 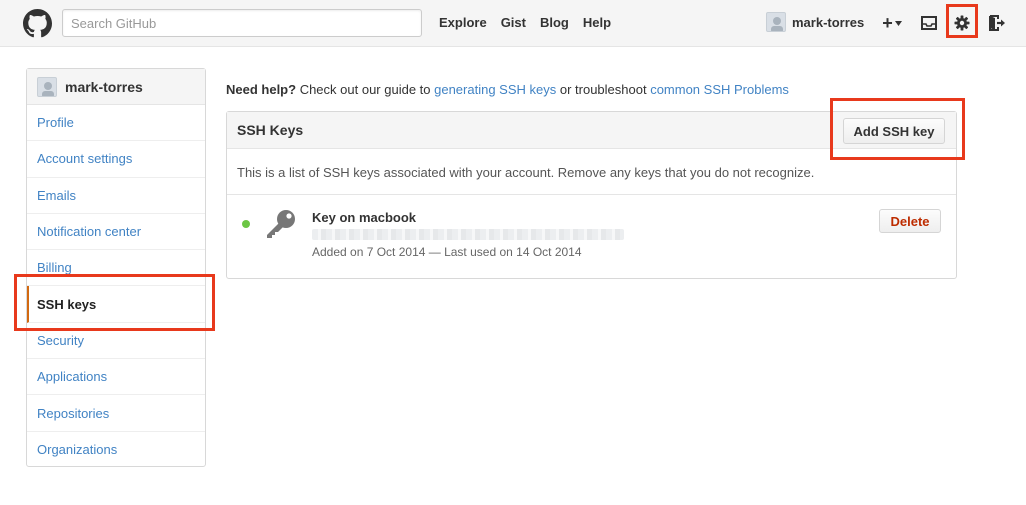 I want to click on header-username: mark-torres, so click(x=828, y=22).